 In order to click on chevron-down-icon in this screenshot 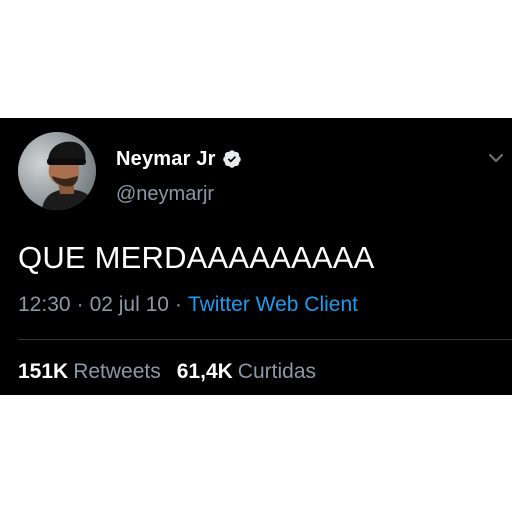, I will do `click(496, 158)`.